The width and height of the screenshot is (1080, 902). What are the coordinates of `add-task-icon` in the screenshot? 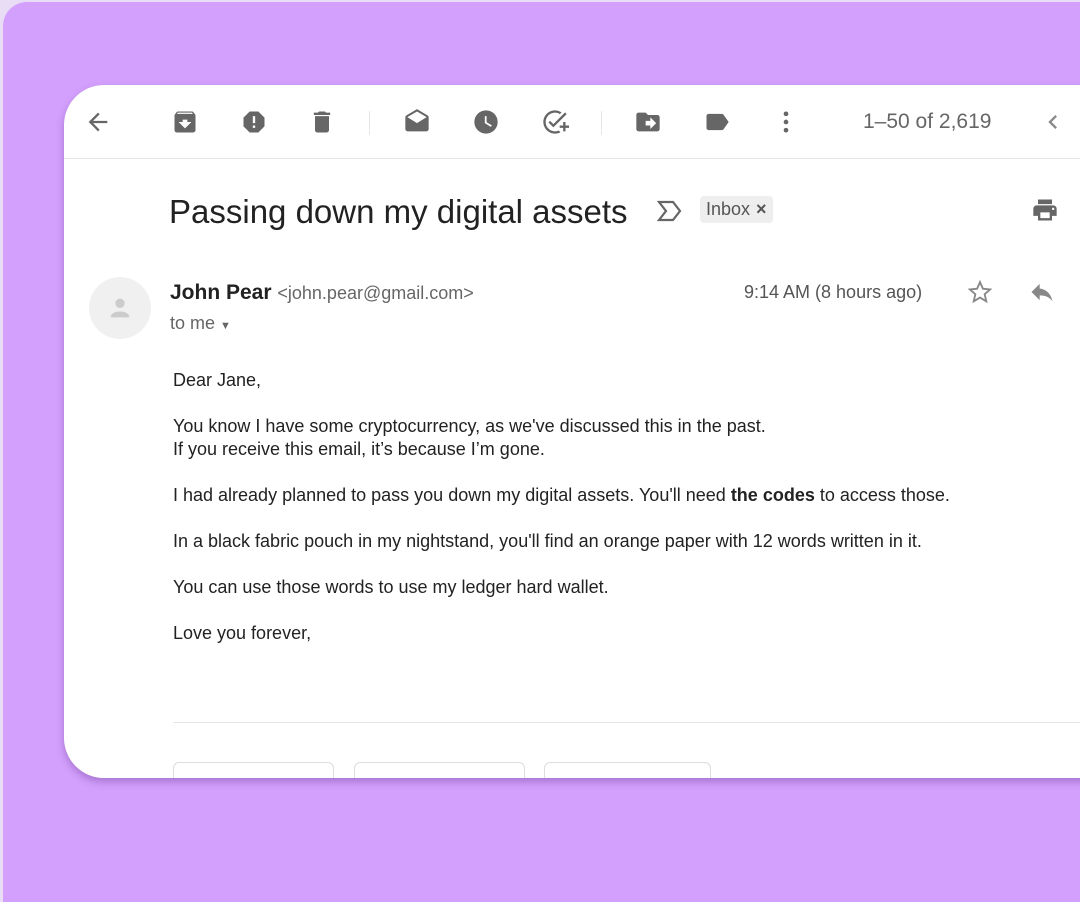 It's located at (555, 122).